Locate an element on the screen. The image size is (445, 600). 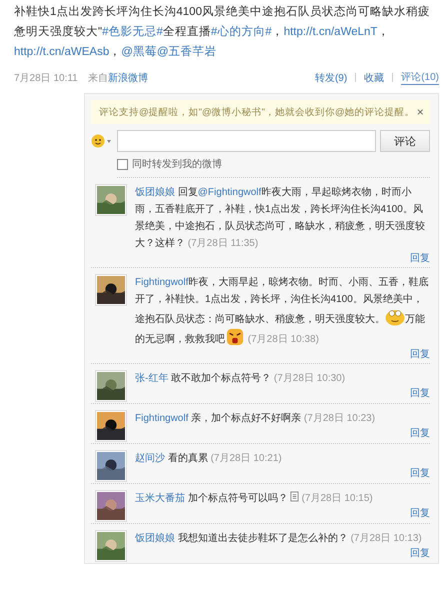
post-link: http://t.cn/aWeLnT is located at coordinates (331, 32).